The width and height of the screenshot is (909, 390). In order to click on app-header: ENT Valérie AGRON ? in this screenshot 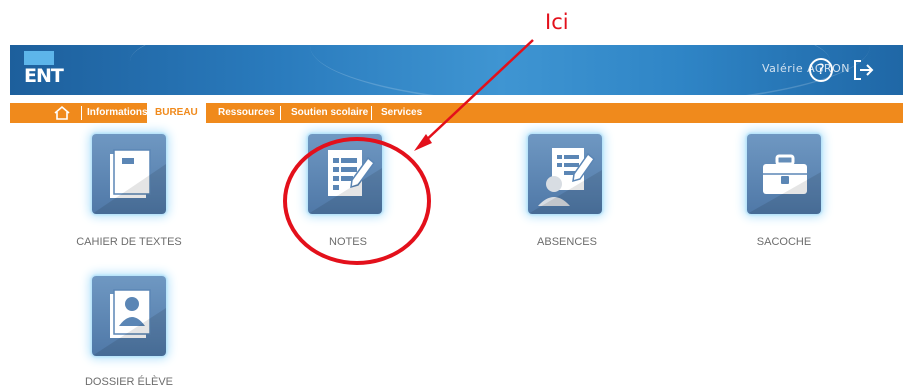, I will do `click(456, 70)`.